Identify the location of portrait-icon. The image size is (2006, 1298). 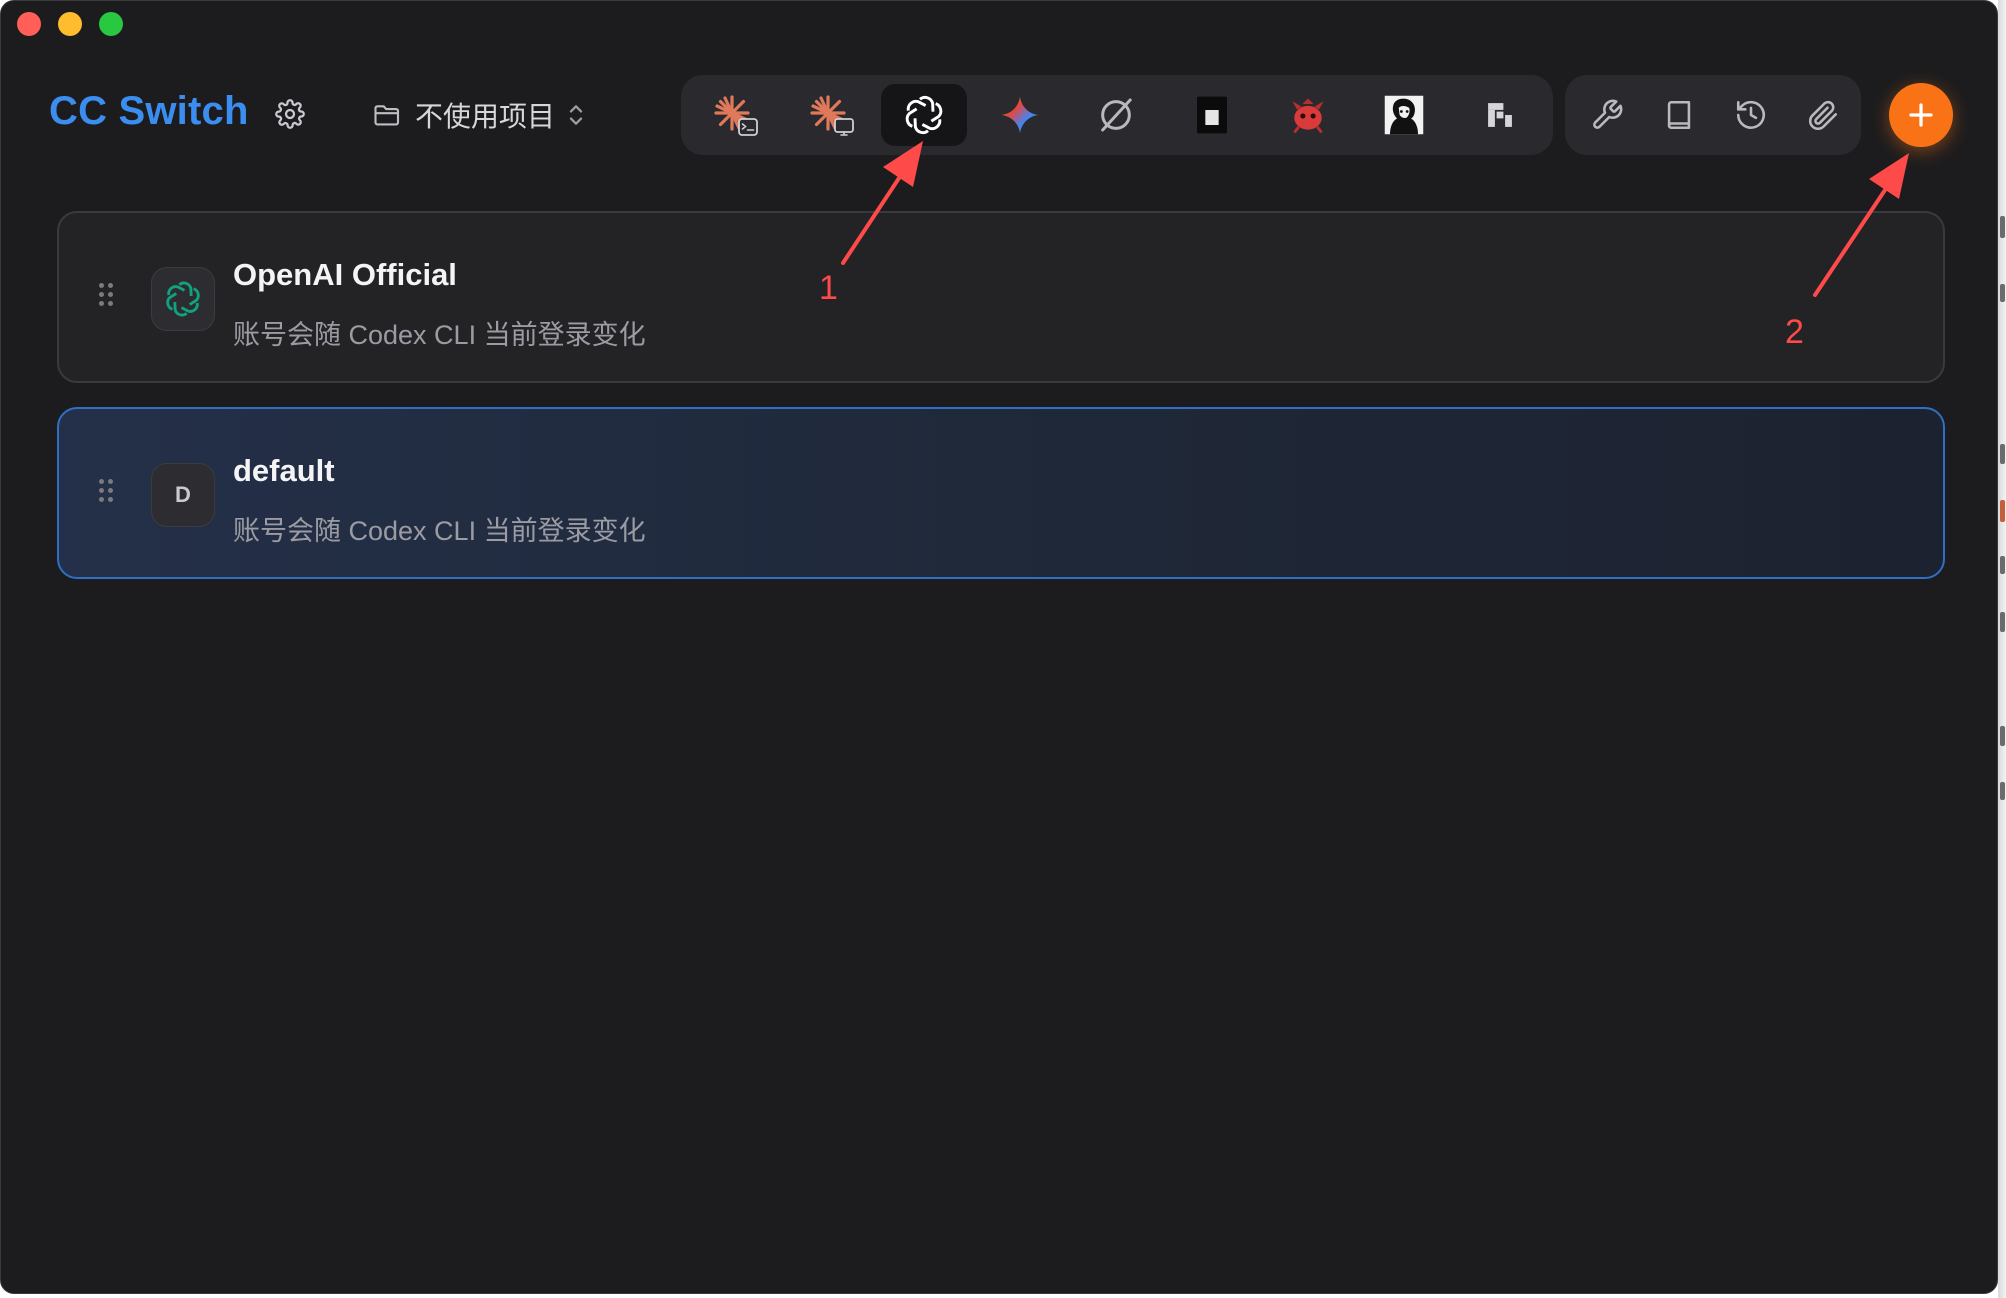
(1404, 115).